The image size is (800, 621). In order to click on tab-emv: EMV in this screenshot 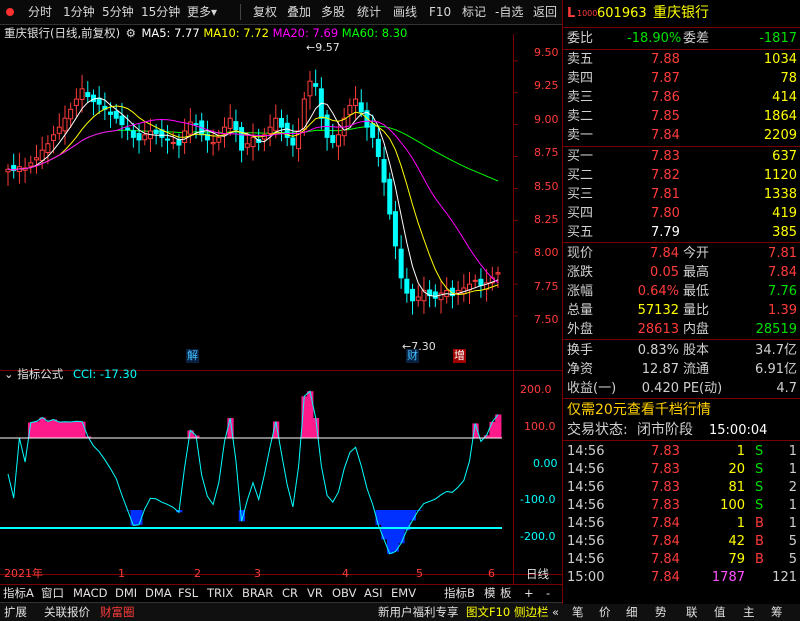, I will do `click(403, 593)`.